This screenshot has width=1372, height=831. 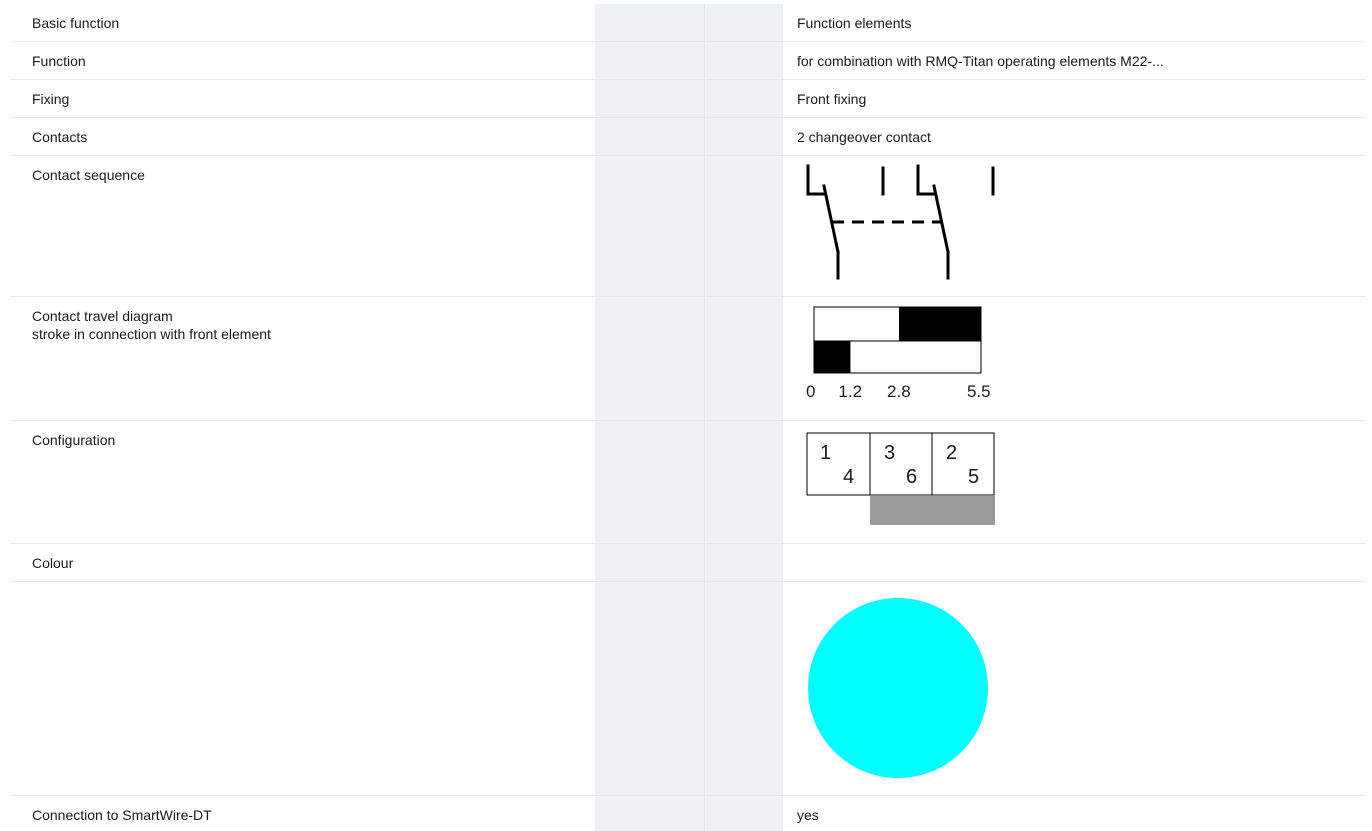 I want to click on contact-2-blade, so click(x=941, y=219).